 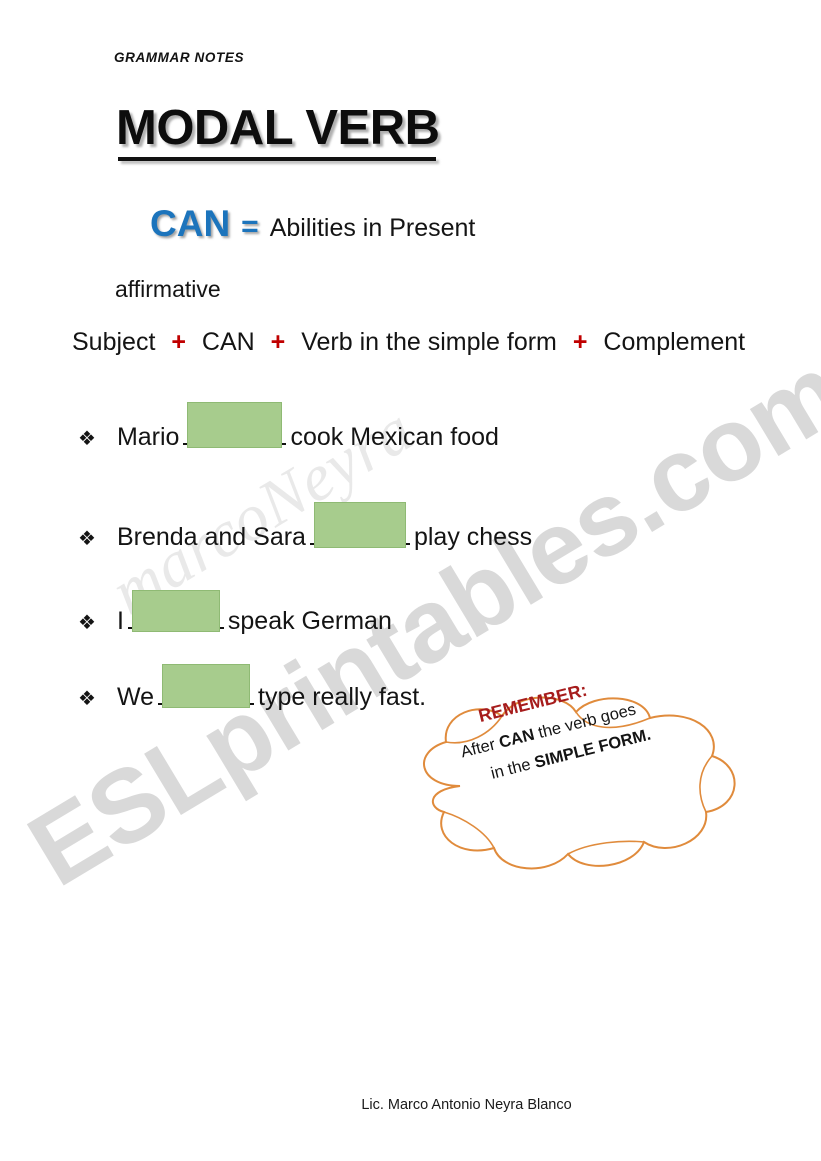 What do you see at coordinates (168, 289) in the screenshot?
I see `form-label: affirmative` at bounding box center [168, 289].